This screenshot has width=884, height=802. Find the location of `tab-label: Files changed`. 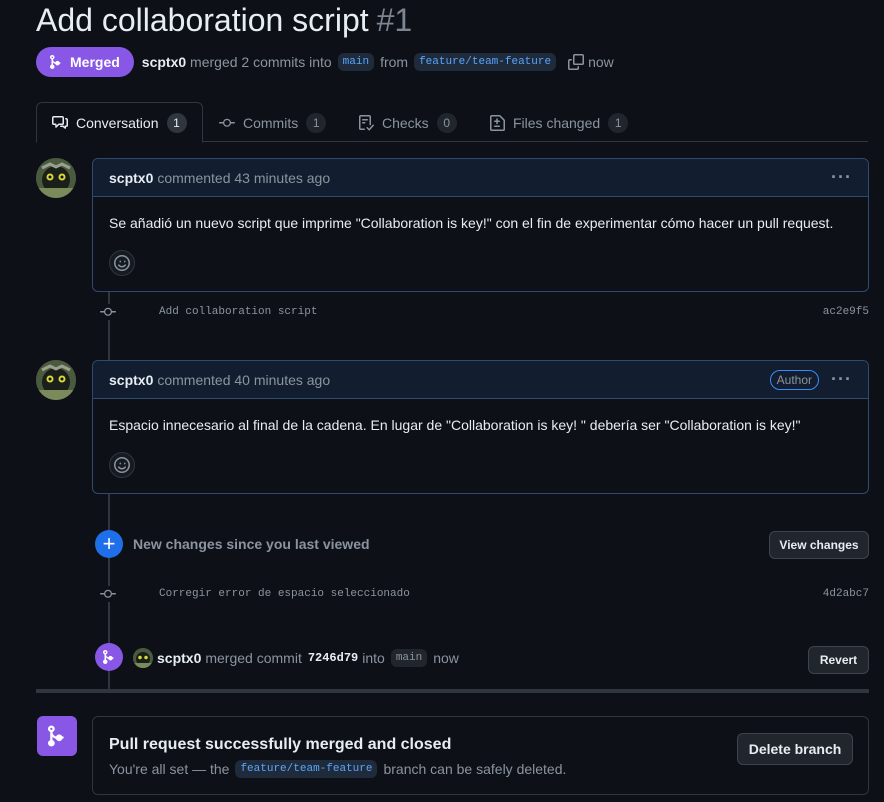

tab-label: Files changed is located at coordinates (557, 122).